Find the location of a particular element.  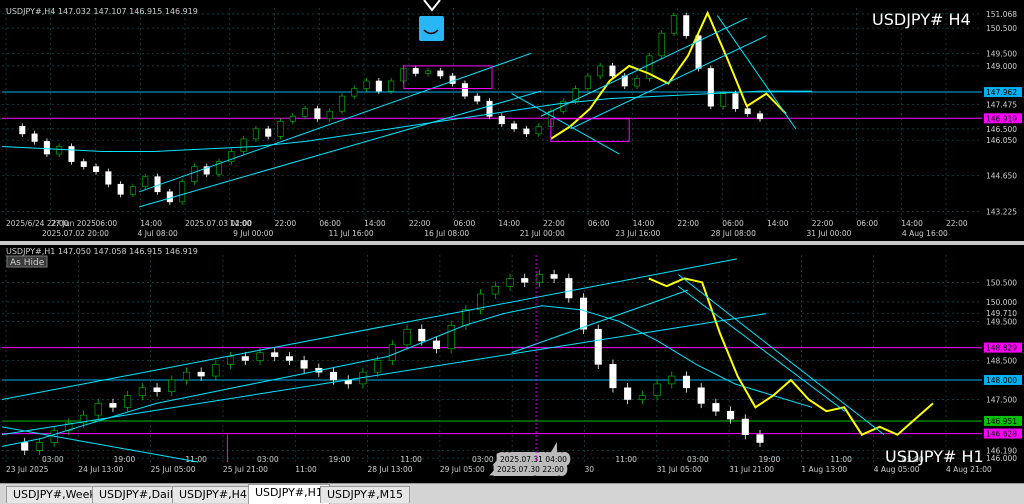

as-hide-label: As Hide is located at coordinates (27, 263).